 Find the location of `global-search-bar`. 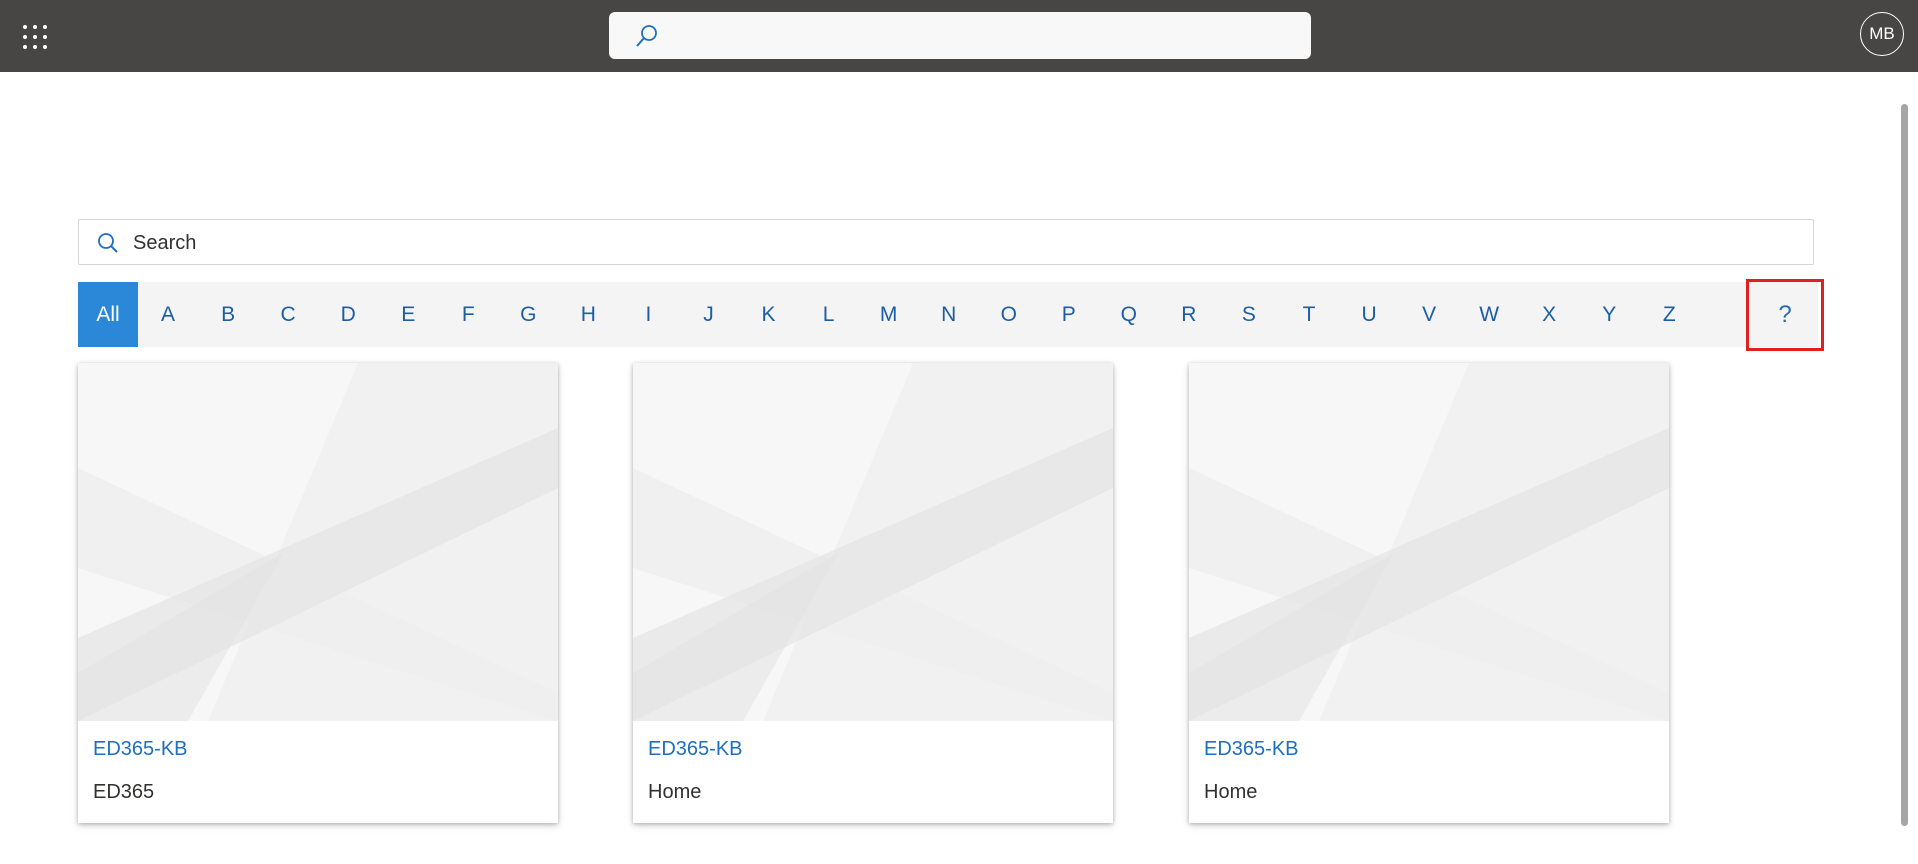

global-search-bar is located at coordinates (960, 35).